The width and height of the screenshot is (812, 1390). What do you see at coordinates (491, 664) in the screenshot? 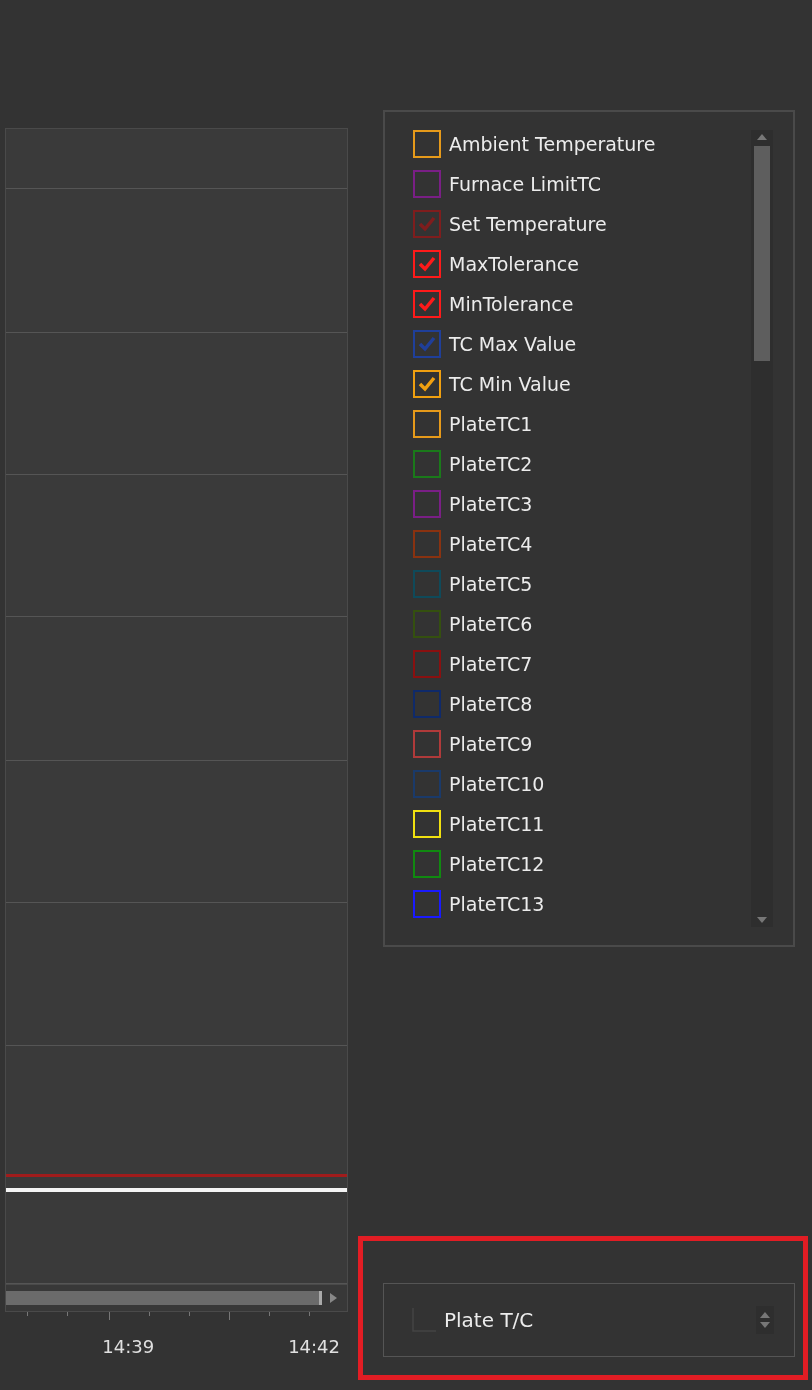
I see `legend-label: PlateTC7` at bounding box center [491, 664].